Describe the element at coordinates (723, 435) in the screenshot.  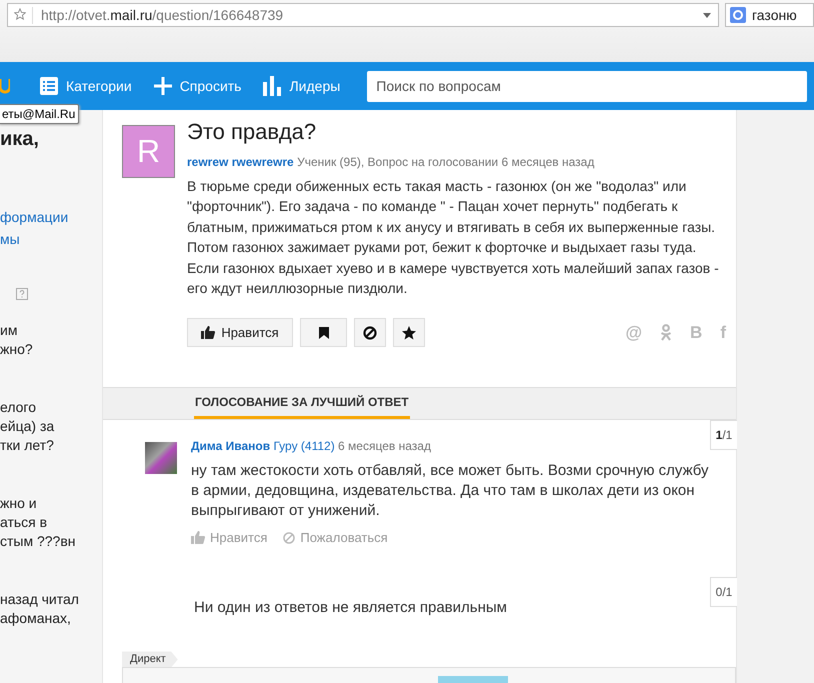
I see `vote-counter: 1/1` at that location.